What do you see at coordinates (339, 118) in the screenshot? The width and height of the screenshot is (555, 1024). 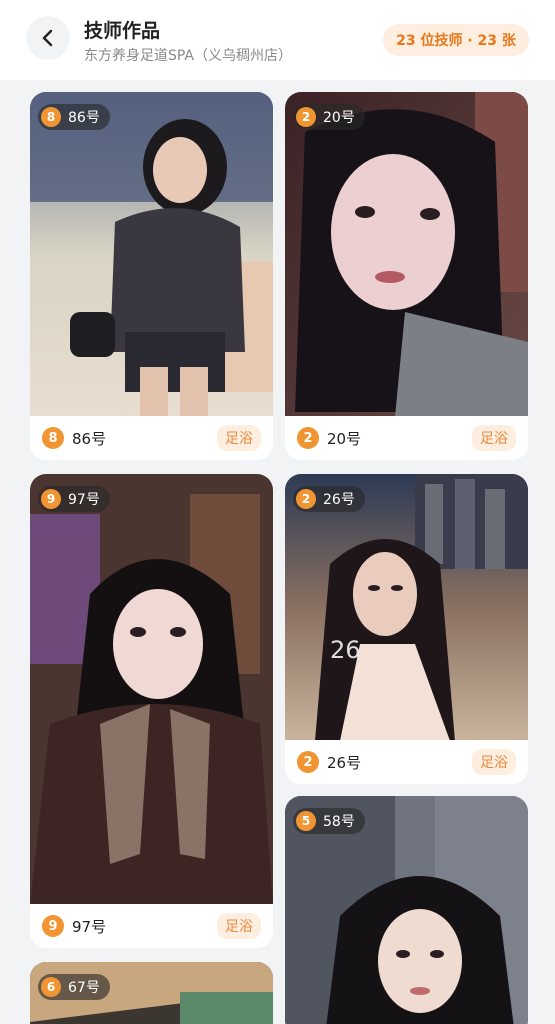 I see `photo-tag-name: 20号` at bounding box center [339, 118].